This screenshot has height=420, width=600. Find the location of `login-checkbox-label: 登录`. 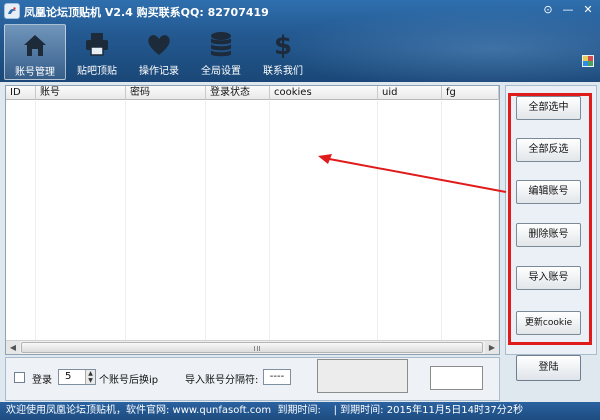

login-checkbox-label: 登录 is located at coordinates (42, 380).